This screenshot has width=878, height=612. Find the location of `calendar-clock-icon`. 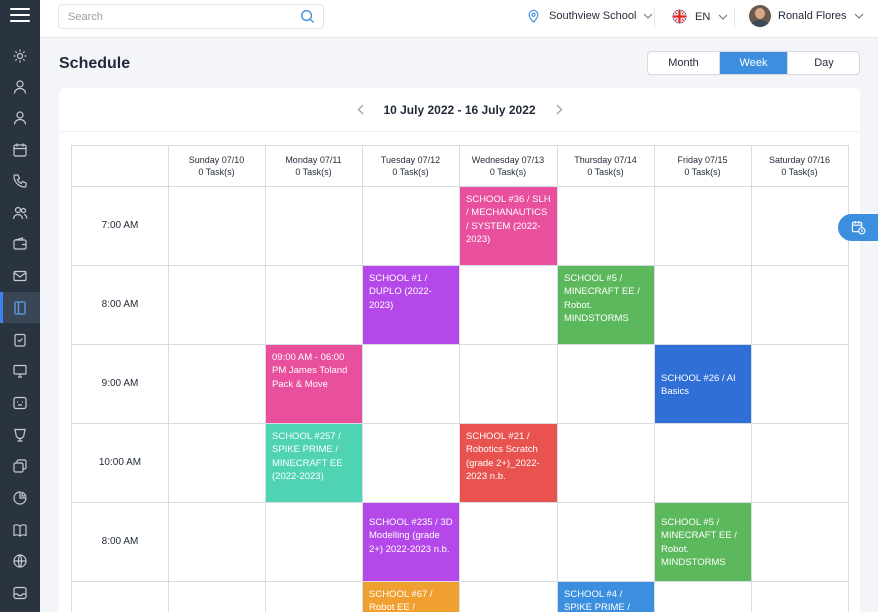

calendar-clock-icon is located at coordinates (858, 227).